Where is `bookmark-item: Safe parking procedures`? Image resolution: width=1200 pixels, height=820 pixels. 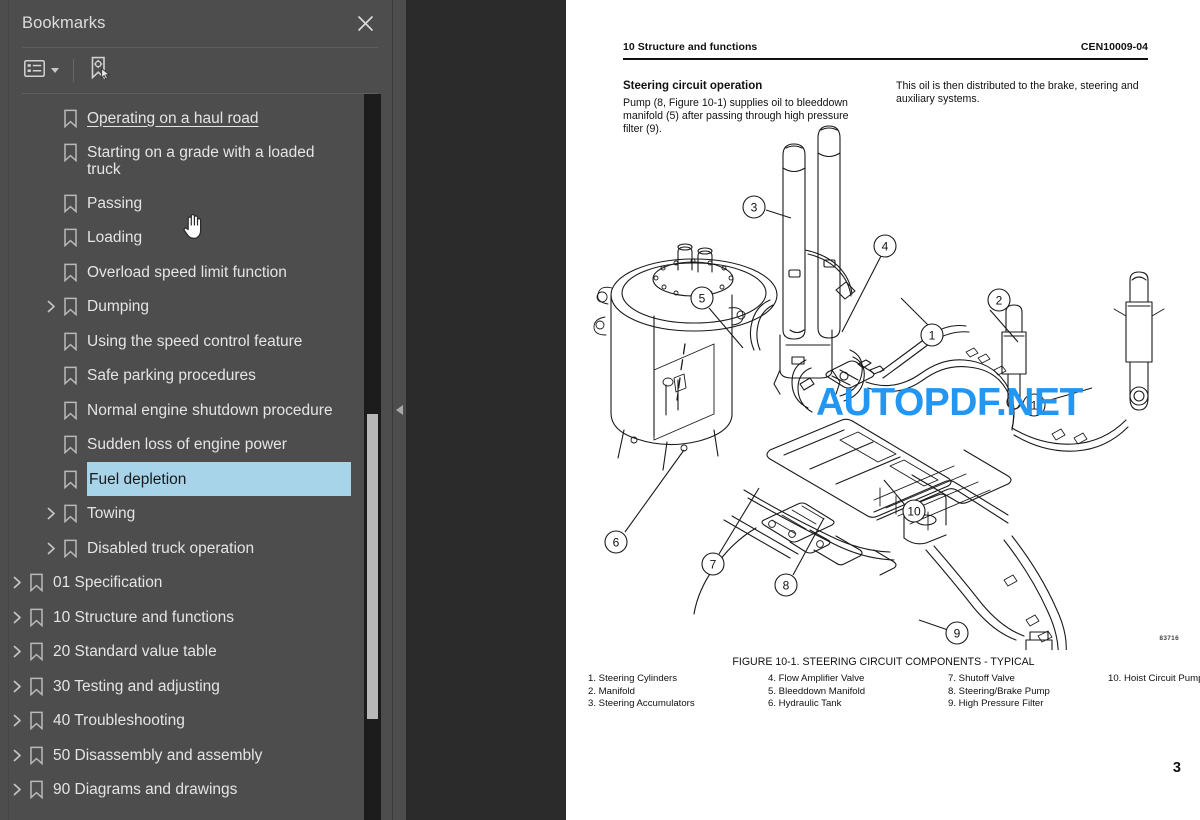 bookmark-item: Safe parking procedures is located at coordinates (196, 376).